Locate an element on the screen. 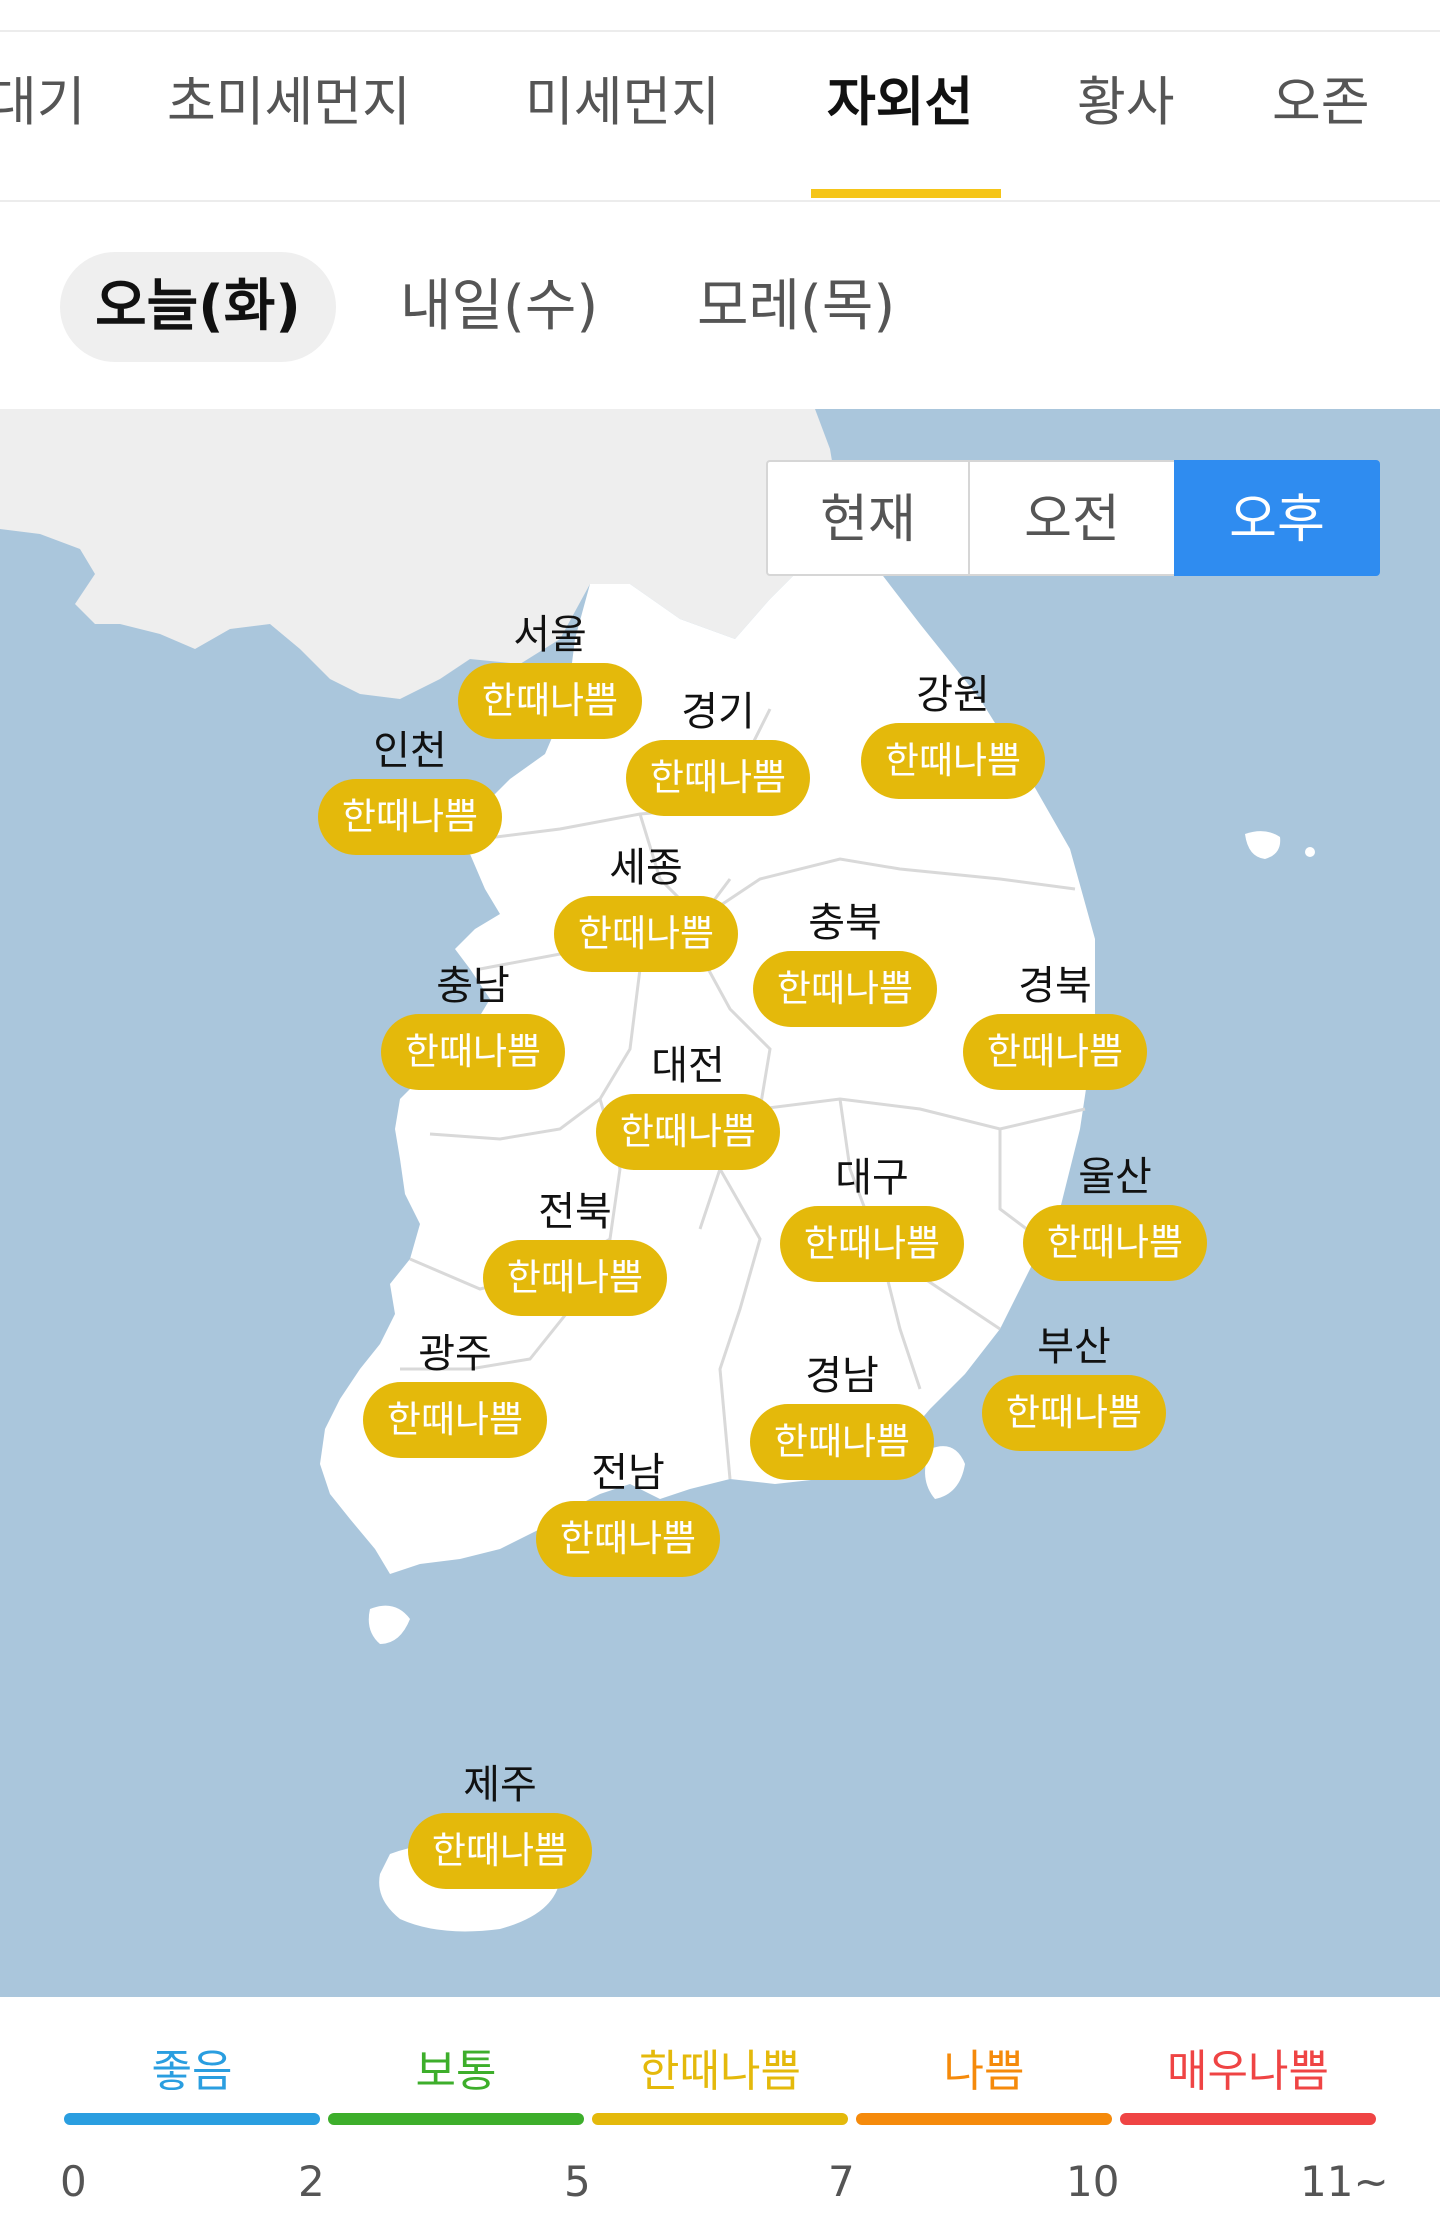  region-name: 전남 is located at coordinates (628, 1473).